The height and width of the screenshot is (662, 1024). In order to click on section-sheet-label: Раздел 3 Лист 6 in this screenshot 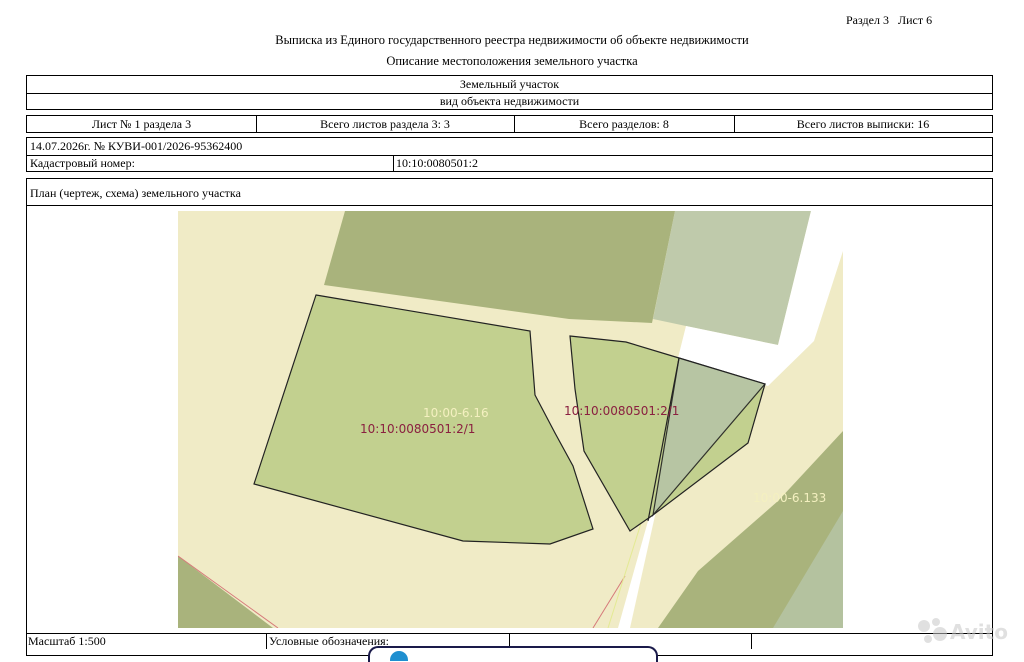, I will do `click(889, 20)`.